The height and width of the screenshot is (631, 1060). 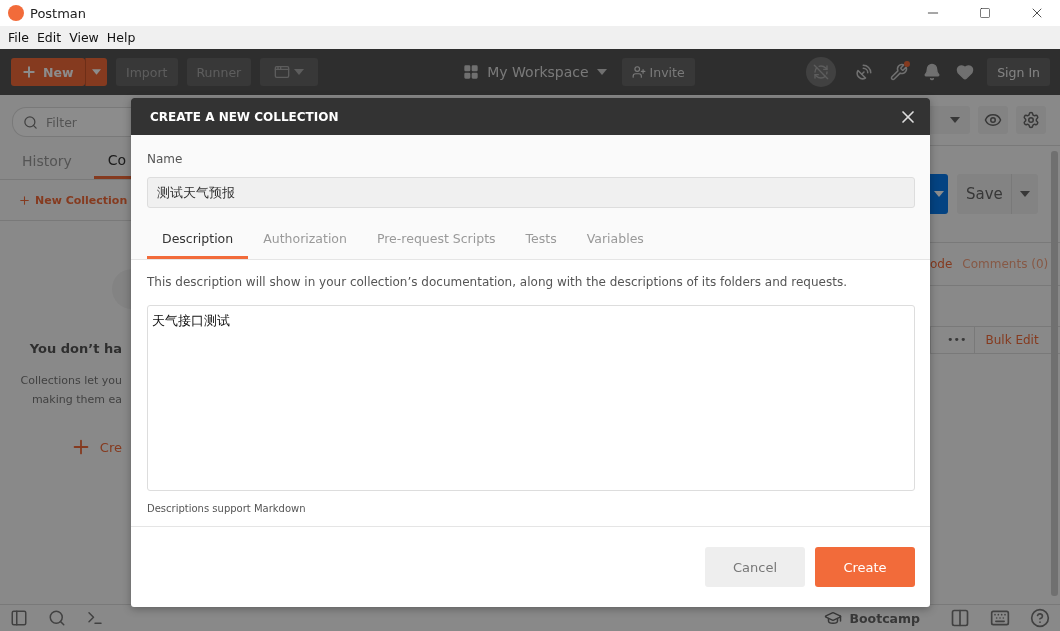 I want to click on heart-icon, so click(x=965, y=72).